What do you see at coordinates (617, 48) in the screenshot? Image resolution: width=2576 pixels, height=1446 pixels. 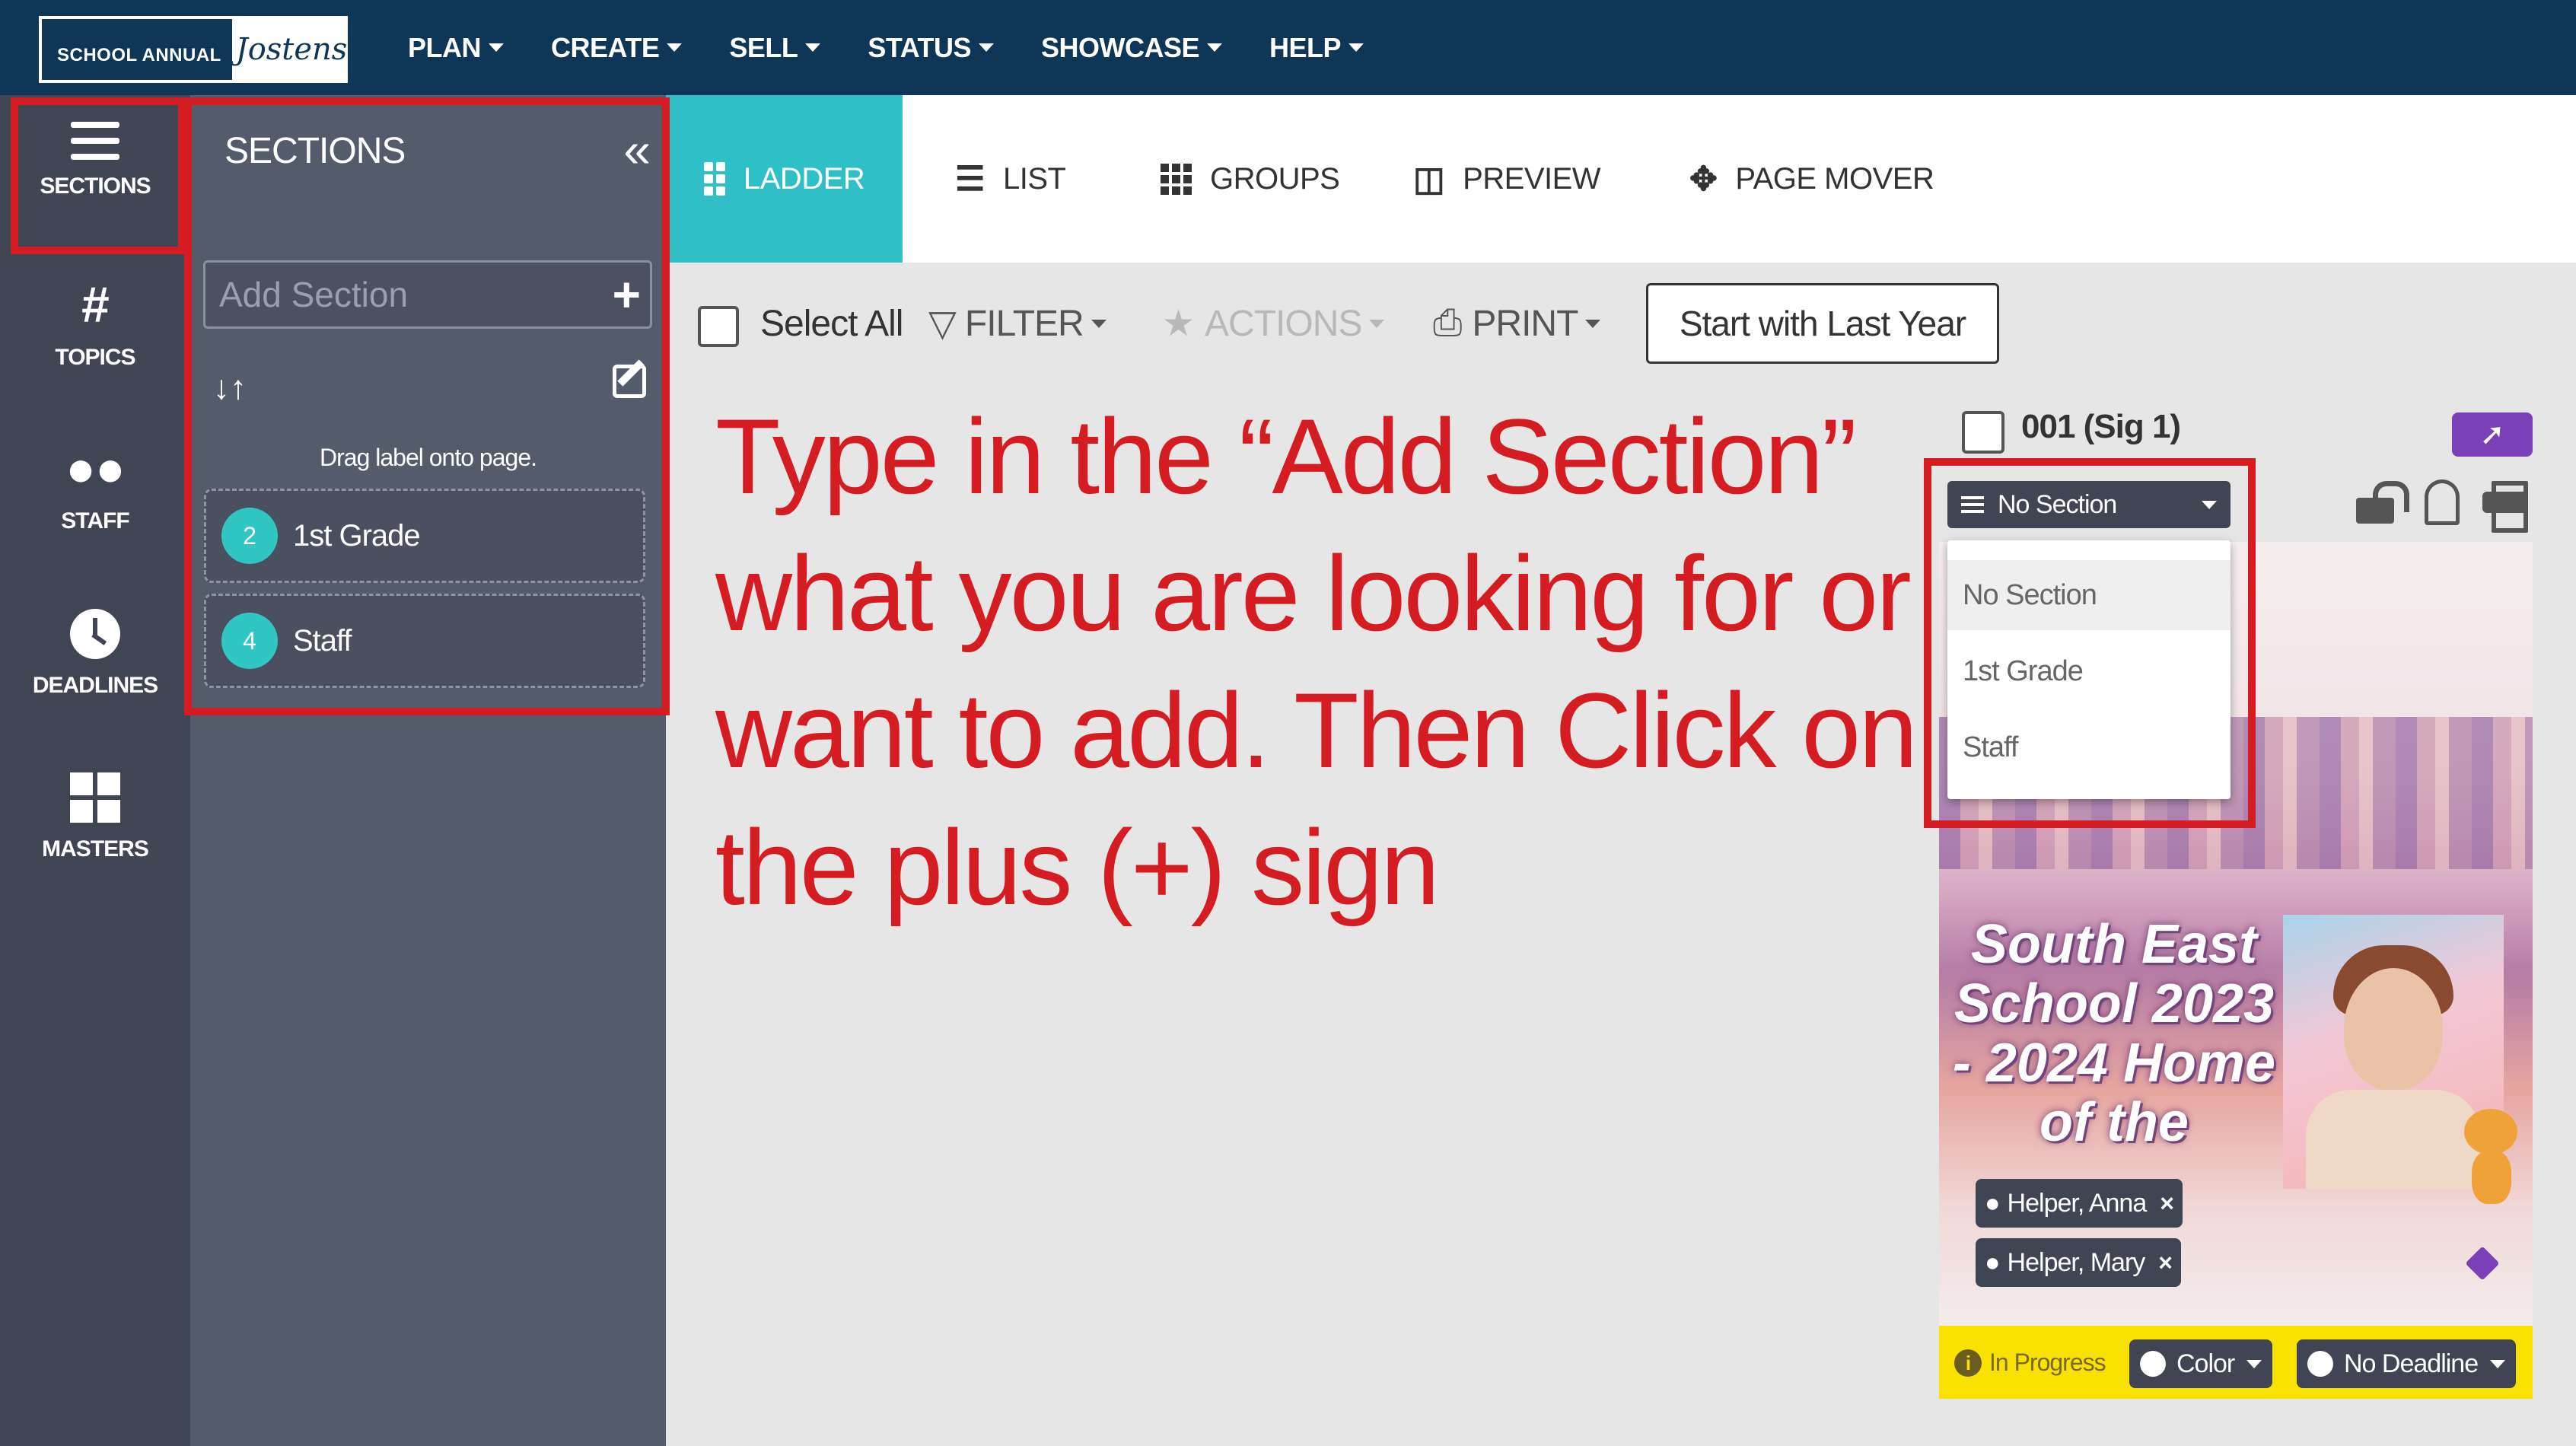 I see `nav-create: CREATE` at bounding box center [617, 48].